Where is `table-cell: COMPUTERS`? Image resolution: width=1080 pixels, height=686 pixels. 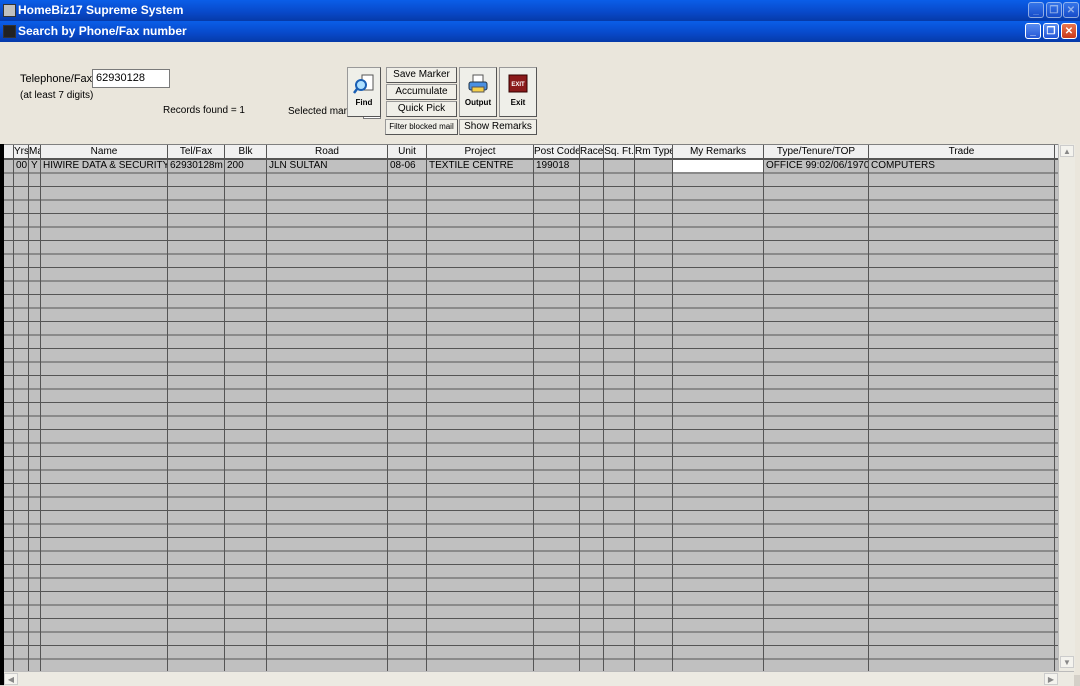
table-cell: COMPUTERS is located at coordinates (903, 165).